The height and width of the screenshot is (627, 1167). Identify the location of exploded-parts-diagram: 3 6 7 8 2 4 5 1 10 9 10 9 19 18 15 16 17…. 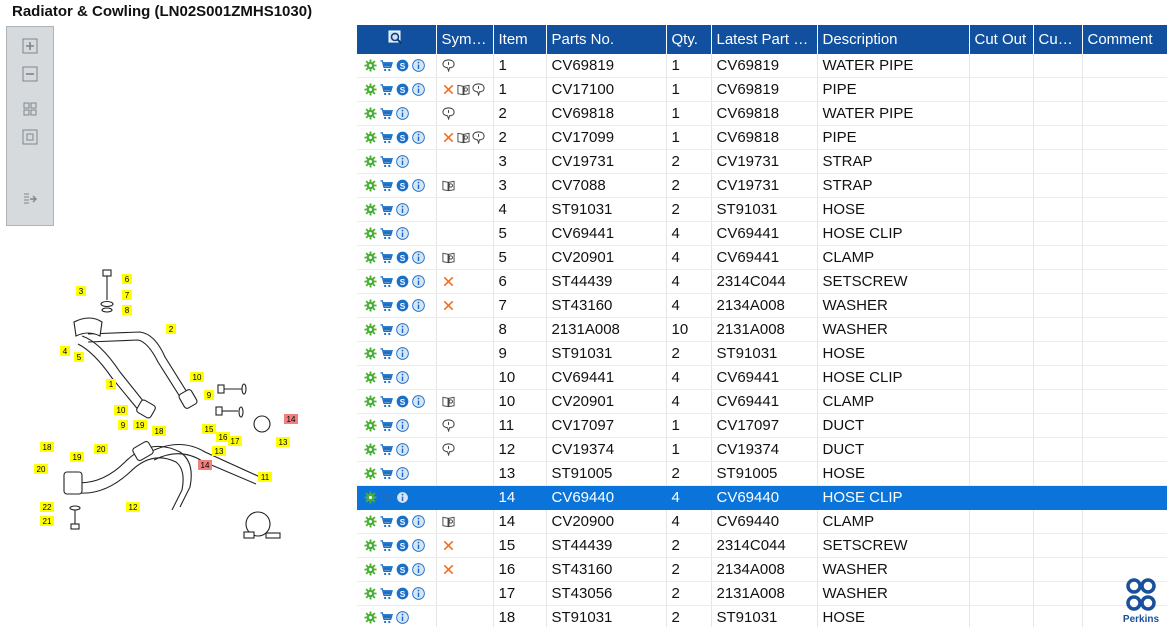
(165, 407).